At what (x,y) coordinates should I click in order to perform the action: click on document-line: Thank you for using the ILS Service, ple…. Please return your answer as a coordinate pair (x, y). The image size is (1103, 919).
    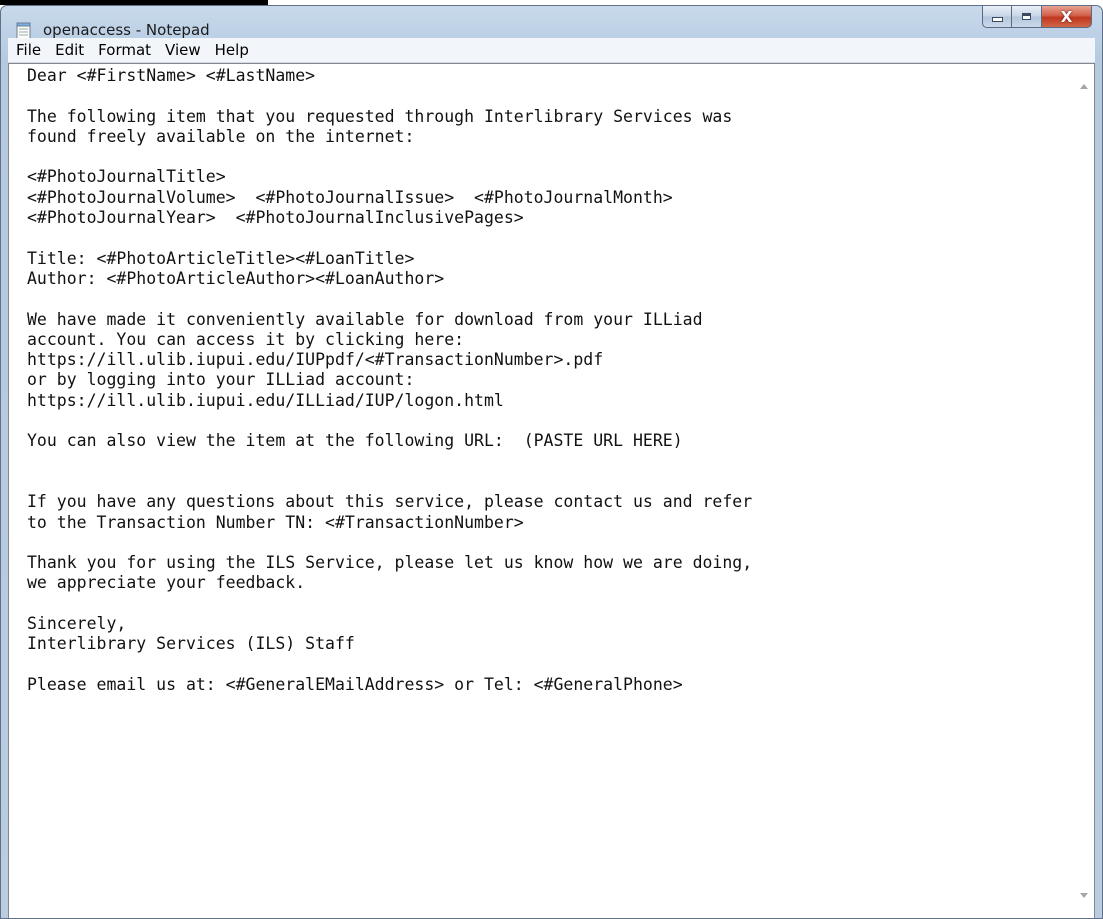
    Looking at the image, I should click on (390, 563).